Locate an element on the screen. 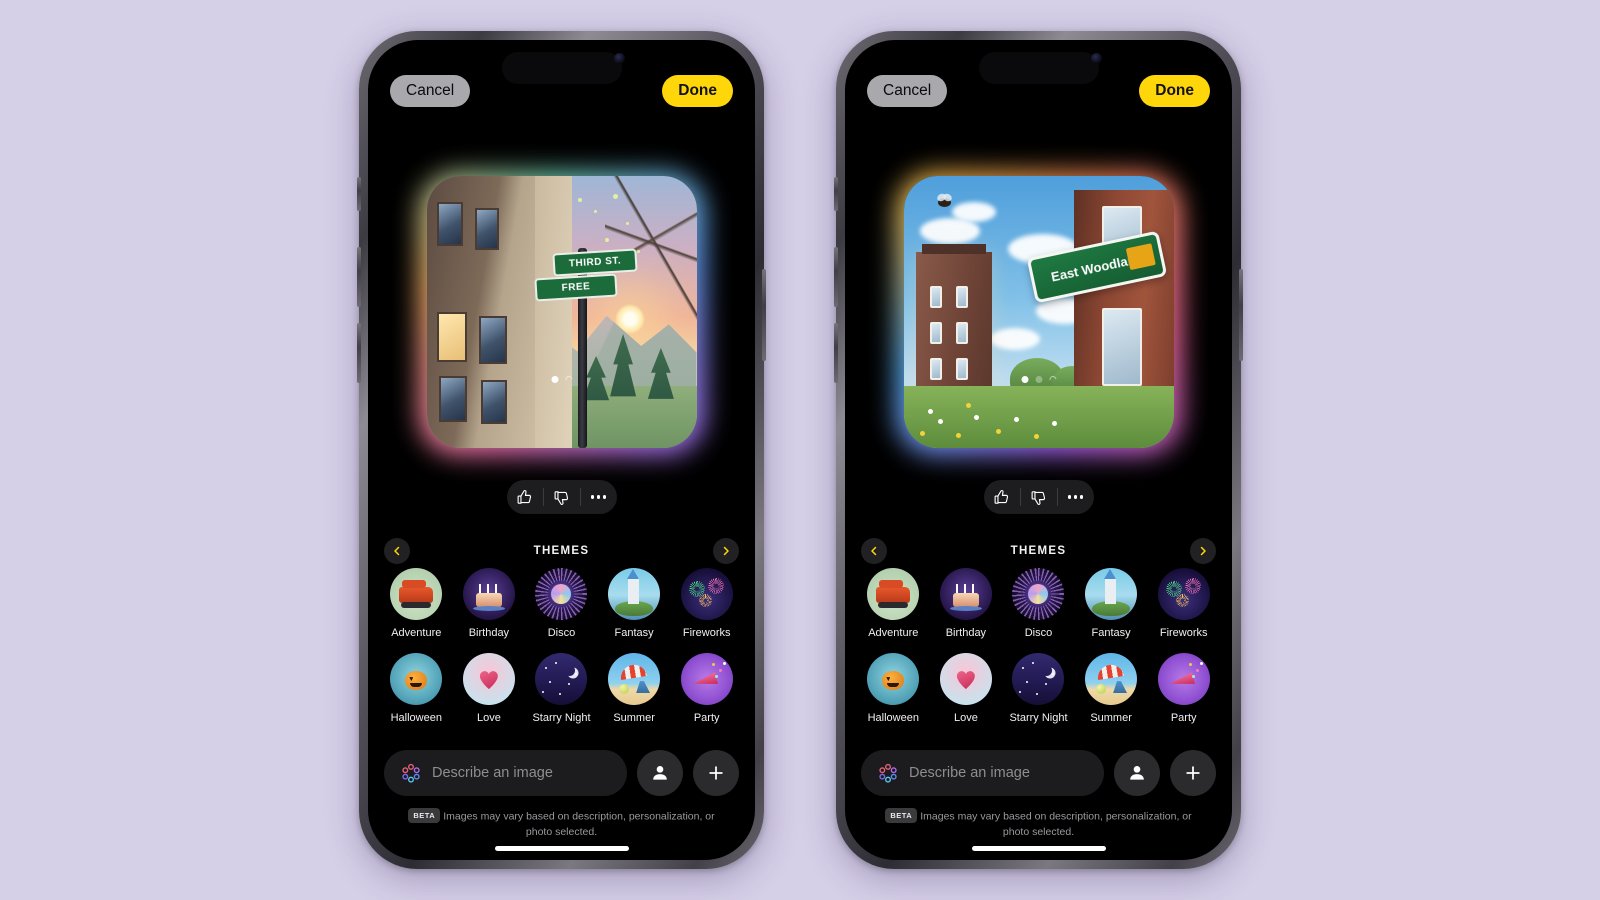 The image size is (1600, 900). input-bar-right: Describe an image is located at coordinates (1038, 773).